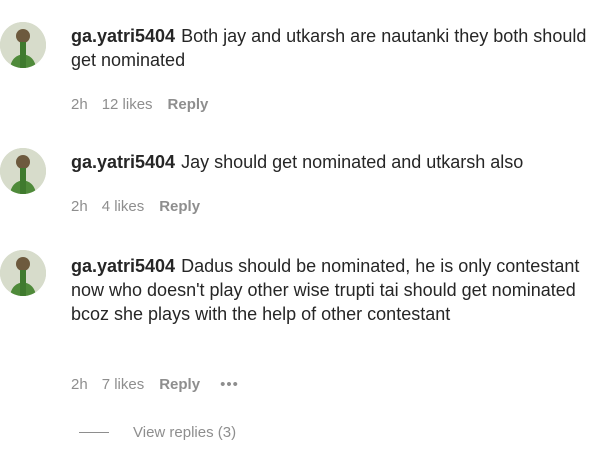  What do you see at coordinates (127, 104) in the screenshot?
I see `comment-likes: 12 likes` at bounding box center [127, 104].